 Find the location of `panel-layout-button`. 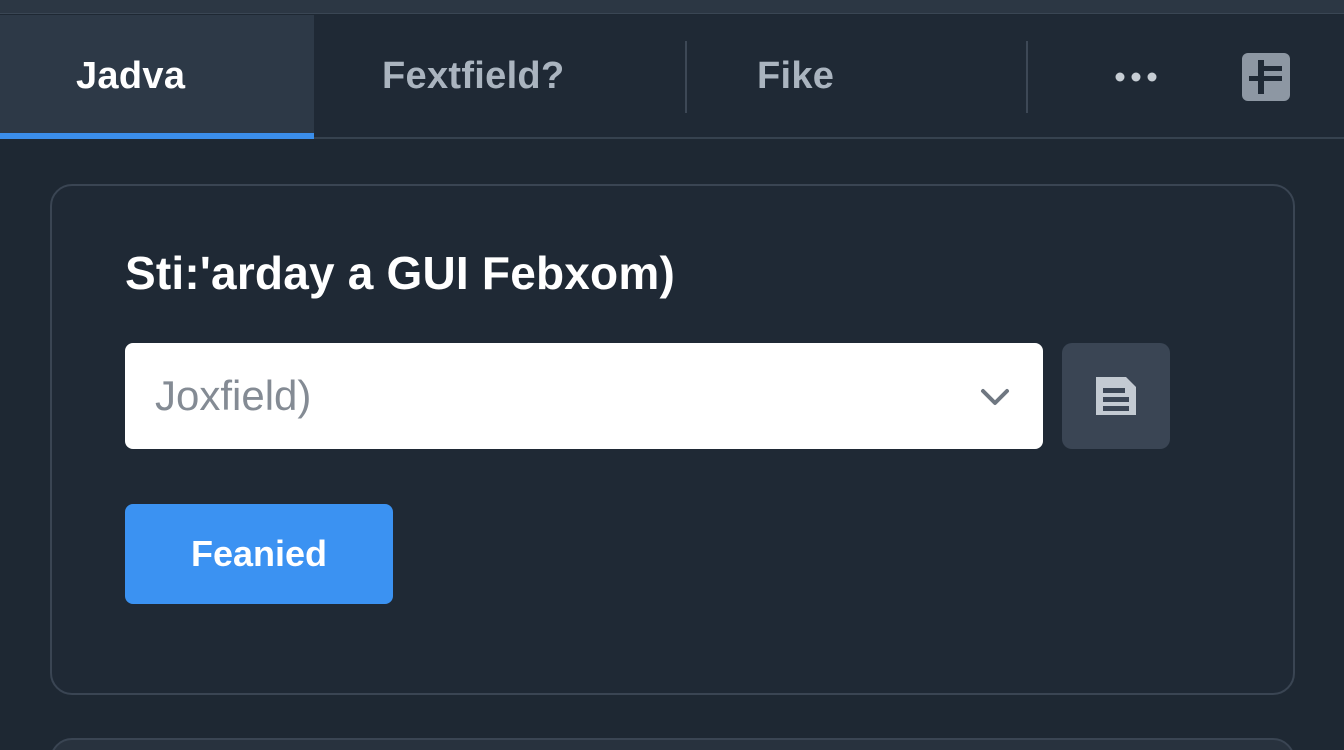

panel-layout-button is located at coordinates (1266, 77).